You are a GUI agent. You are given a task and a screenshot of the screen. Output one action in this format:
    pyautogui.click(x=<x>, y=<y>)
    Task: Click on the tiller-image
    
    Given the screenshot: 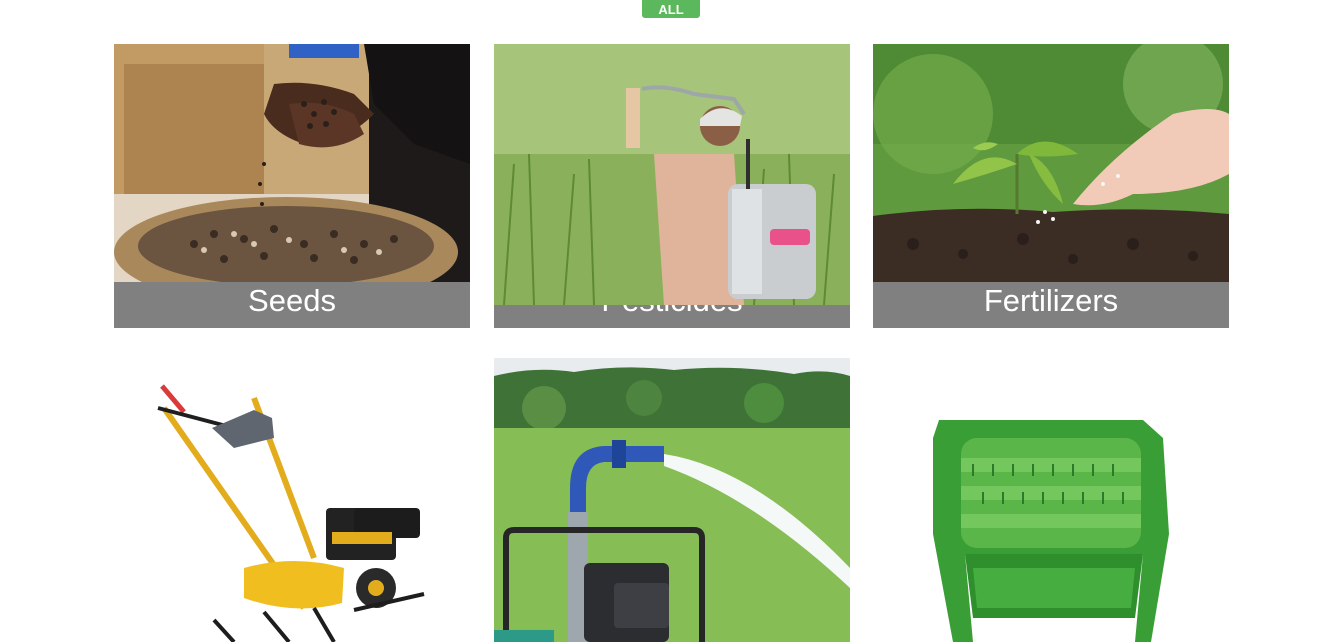 What is the action you would take?
    pyautogui.click(x=292, y=500)
    